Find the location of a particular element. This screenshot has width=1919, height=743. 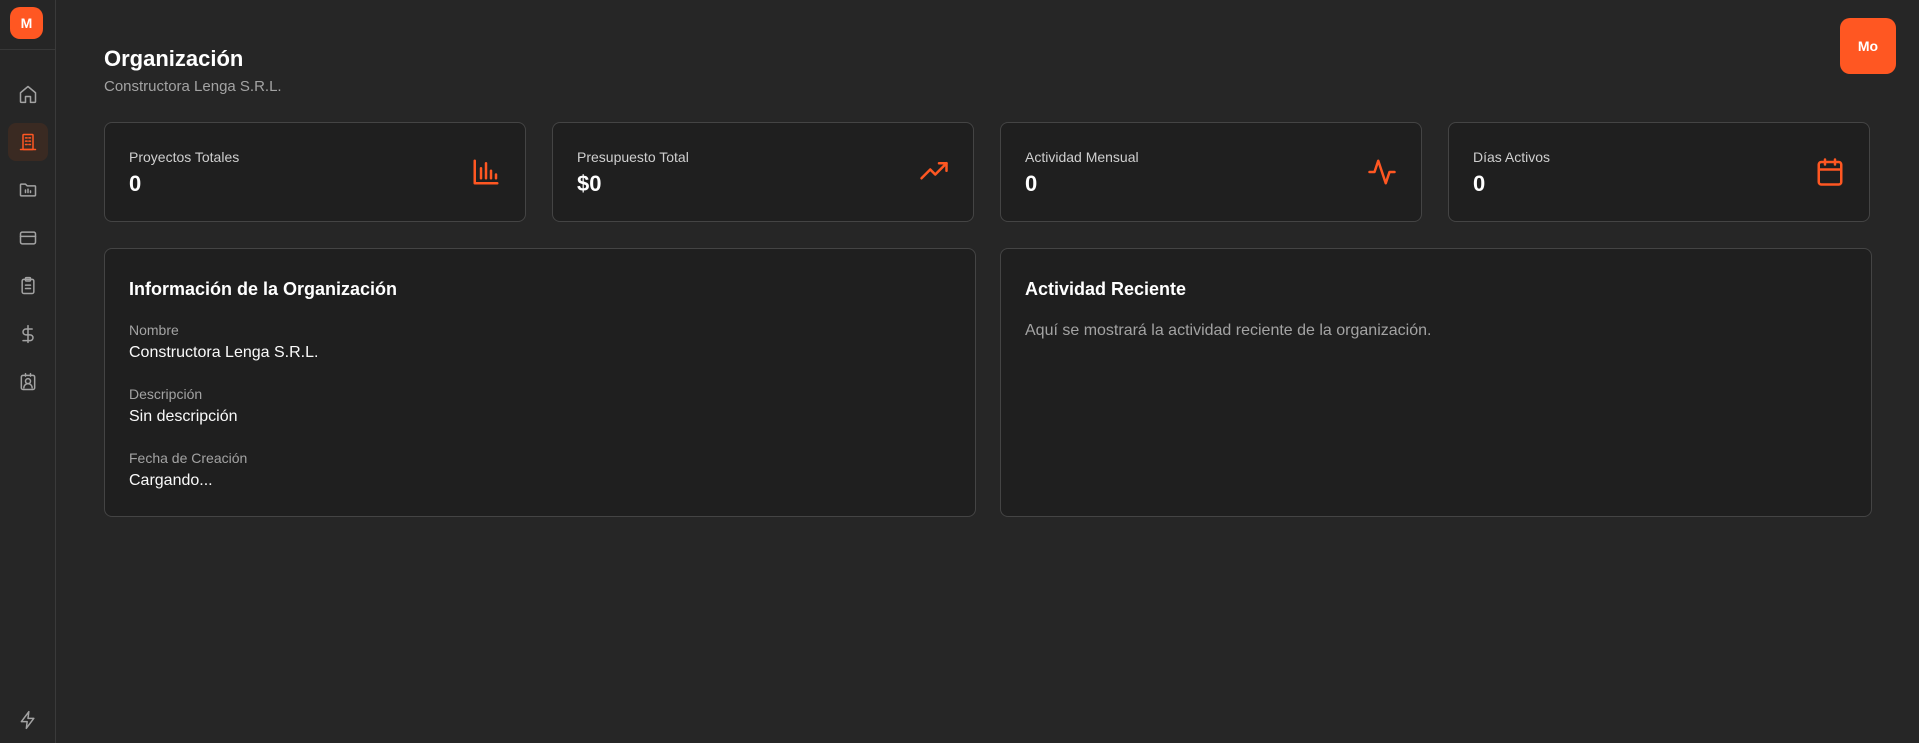

stat-card-projects: Proyectos Totales 0 is located at coordinates (315, 172).